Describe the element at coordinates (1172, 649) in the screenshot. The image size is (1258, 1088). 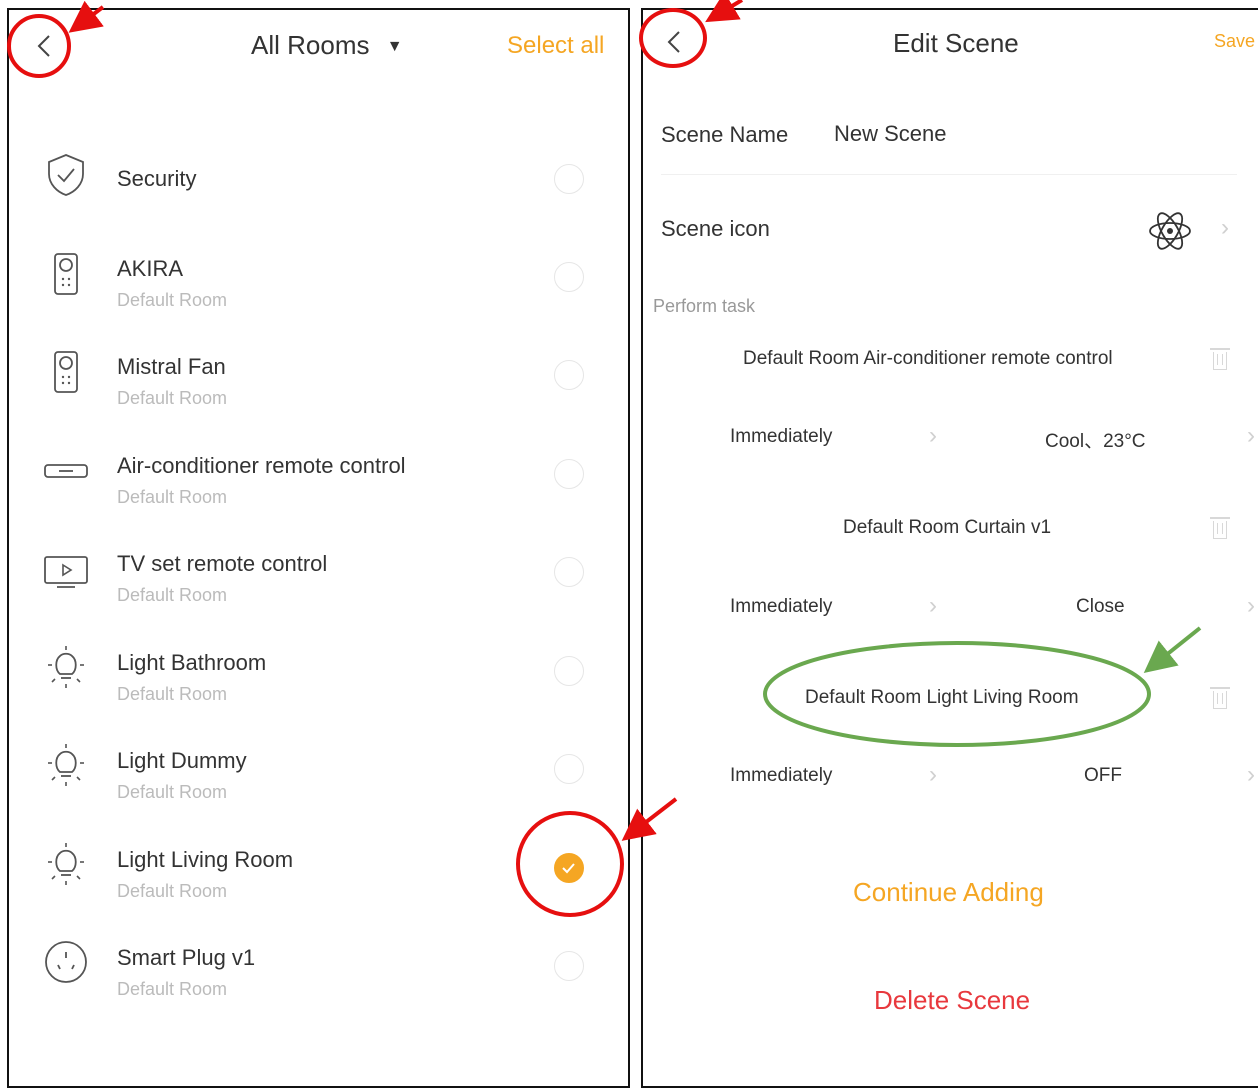
I see `green-arrow-icon` at that location.